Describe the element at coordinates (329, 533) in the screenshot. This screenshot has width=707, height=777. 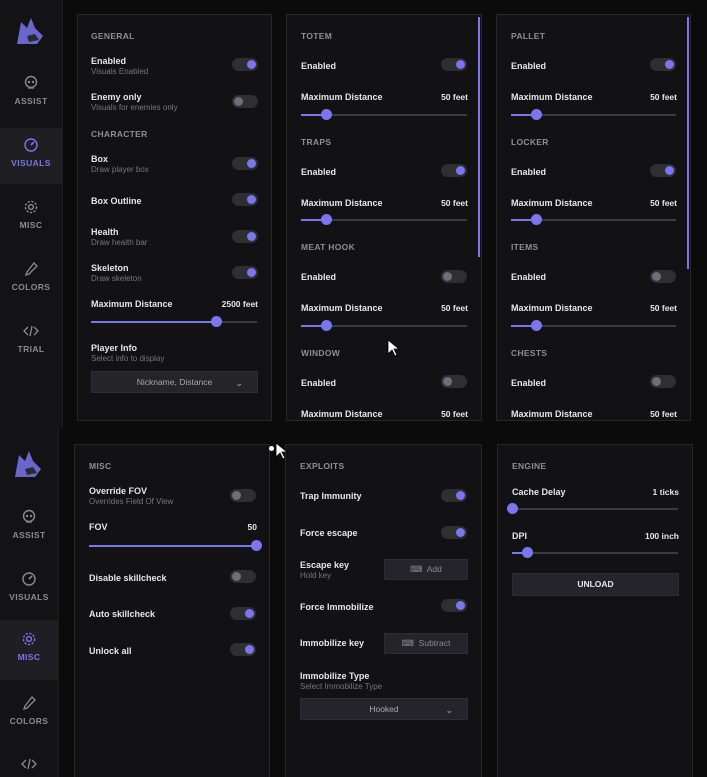
I see `force-escape-label: Force escape` at that location.